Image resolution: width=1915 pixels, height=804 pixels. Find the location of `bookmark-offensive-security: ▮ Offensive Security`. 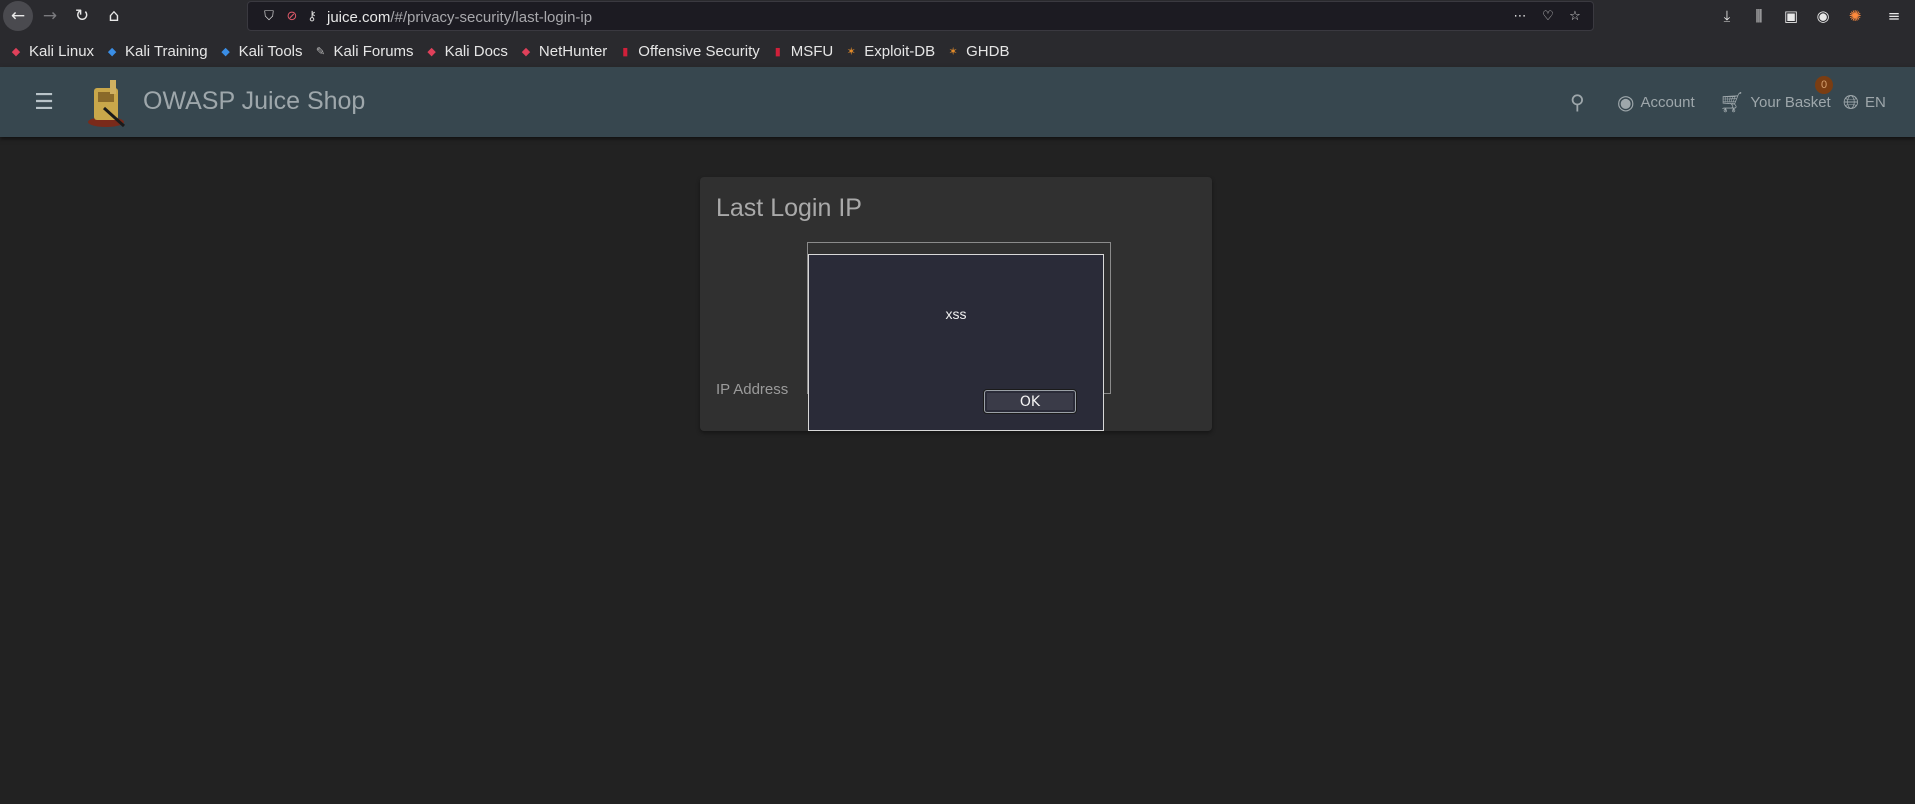

bookmark-offensive-security: ▮ Offensive Security is located at coordinates (688, 51).